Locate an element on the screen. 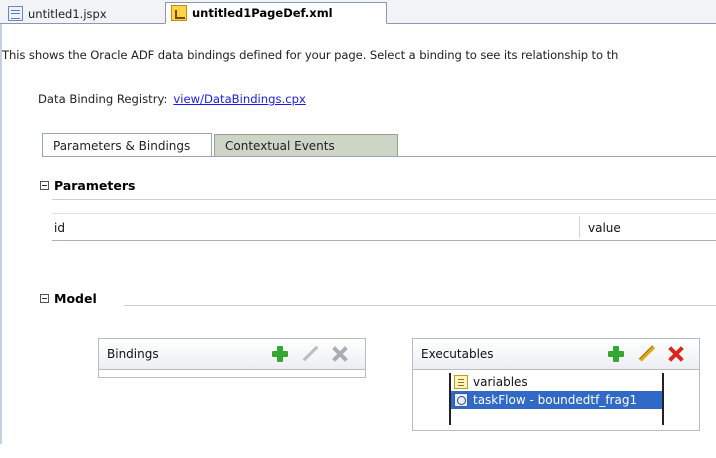 The width and height of the screenshot is (716, 458). list-item-label: taskFlow - boundedtf_frag1 is located at coordinates (555, 400).